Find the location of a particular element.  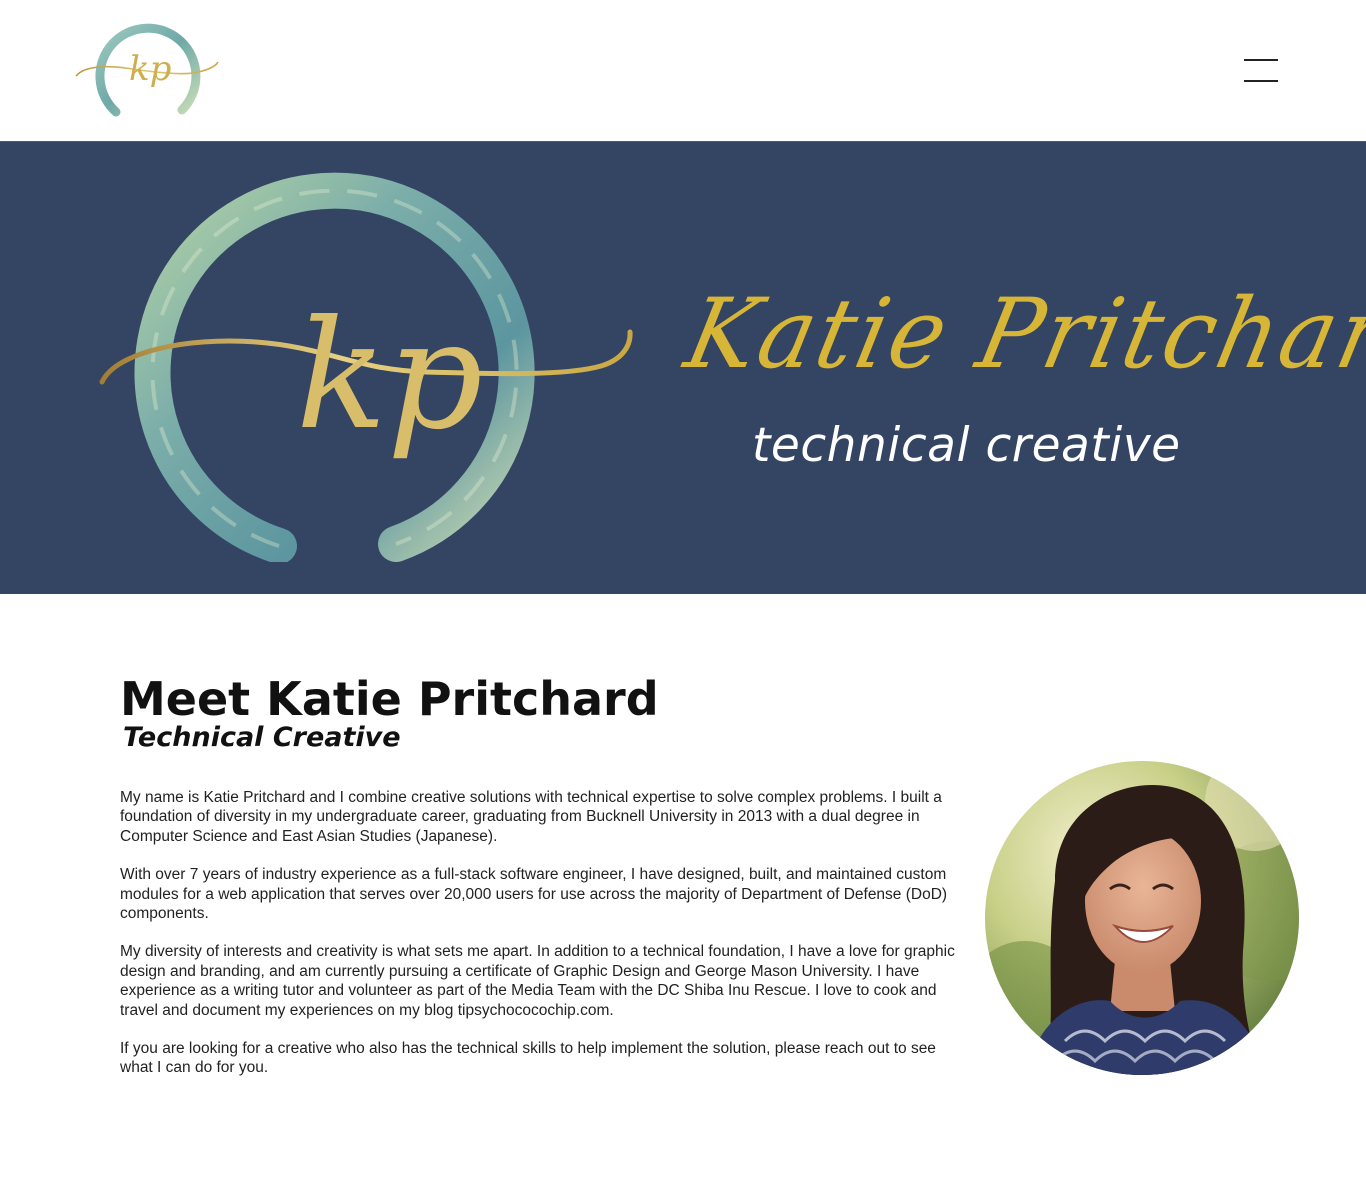

banner-name: Katie Pritchard is located at coordinates (1021, 333).